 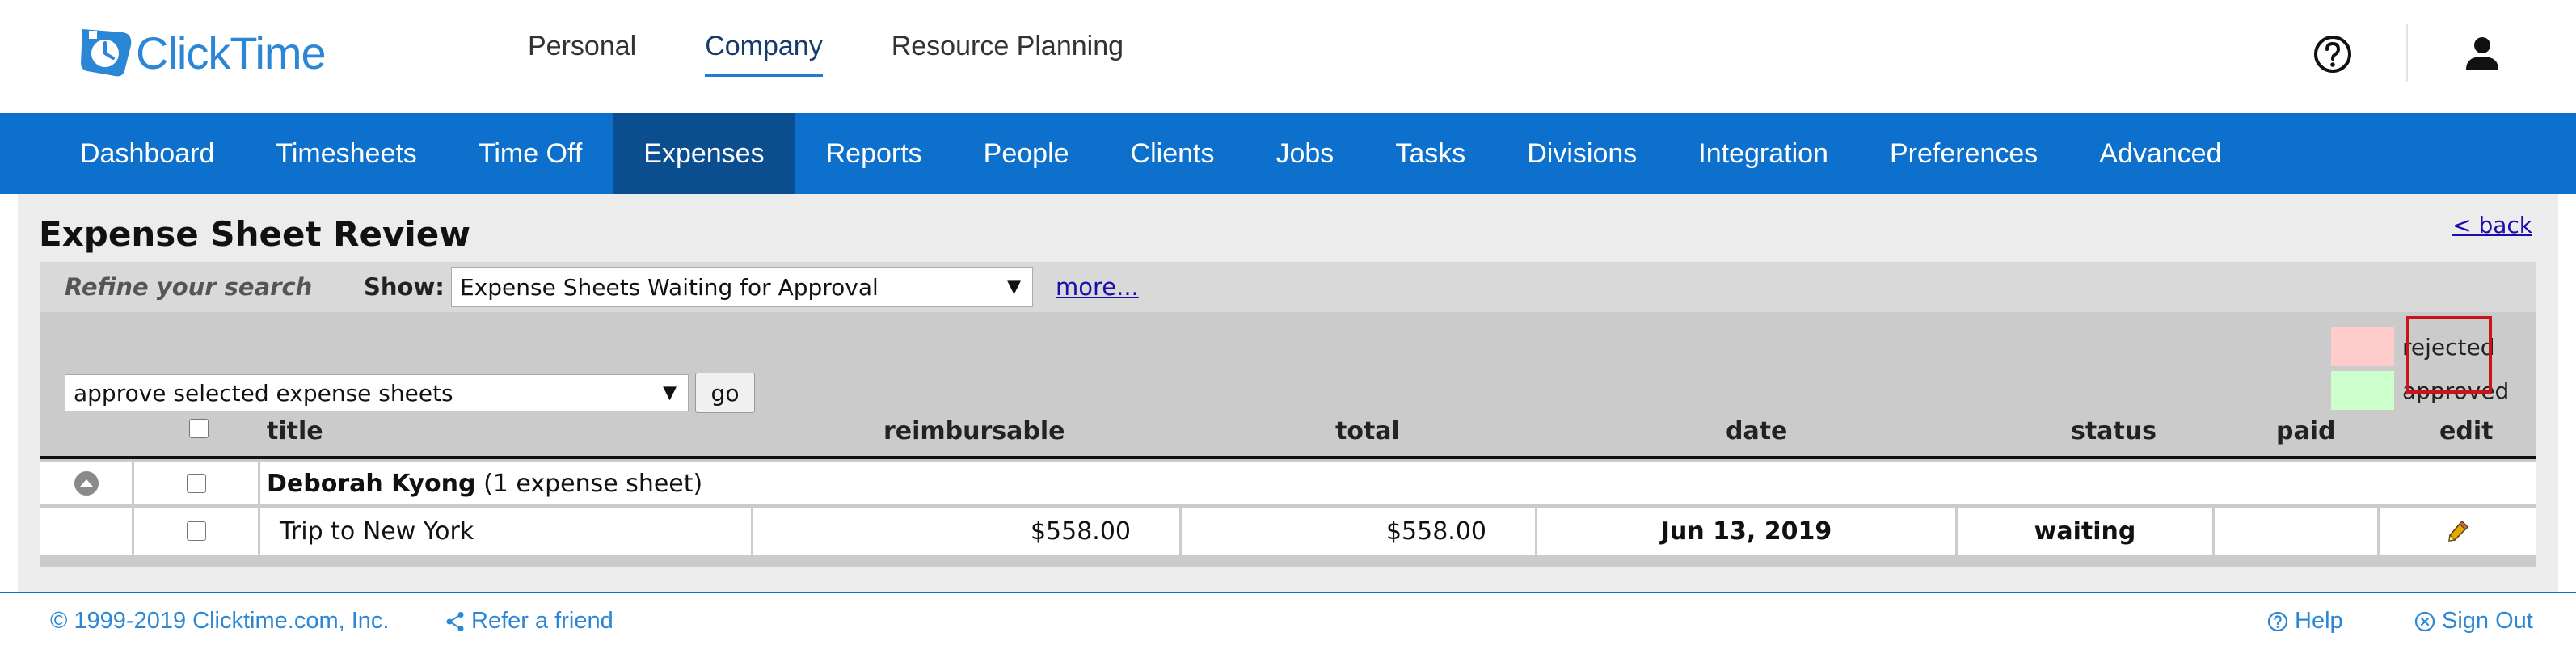 I want to click on row-date-cell: Jun 13, 2019, so click(x=1747, y=531).